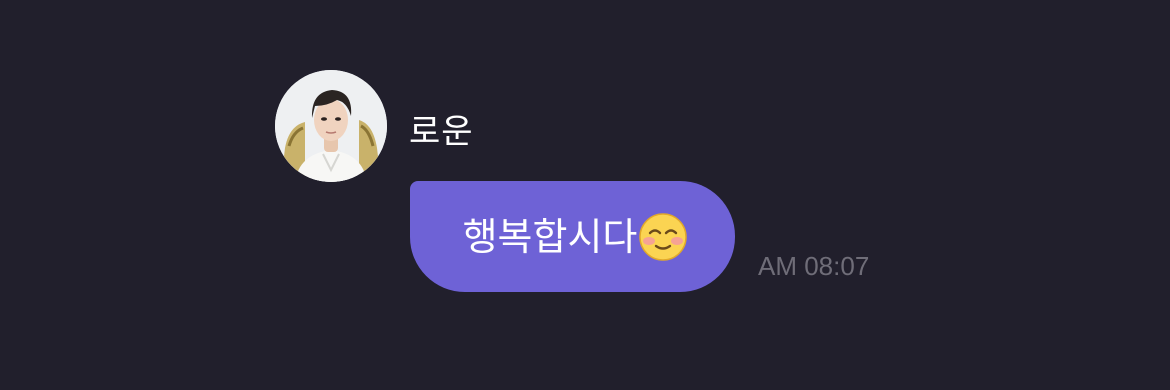  I want to click on smiling-face-with-blush-emoji-icon, so click(663, 237).